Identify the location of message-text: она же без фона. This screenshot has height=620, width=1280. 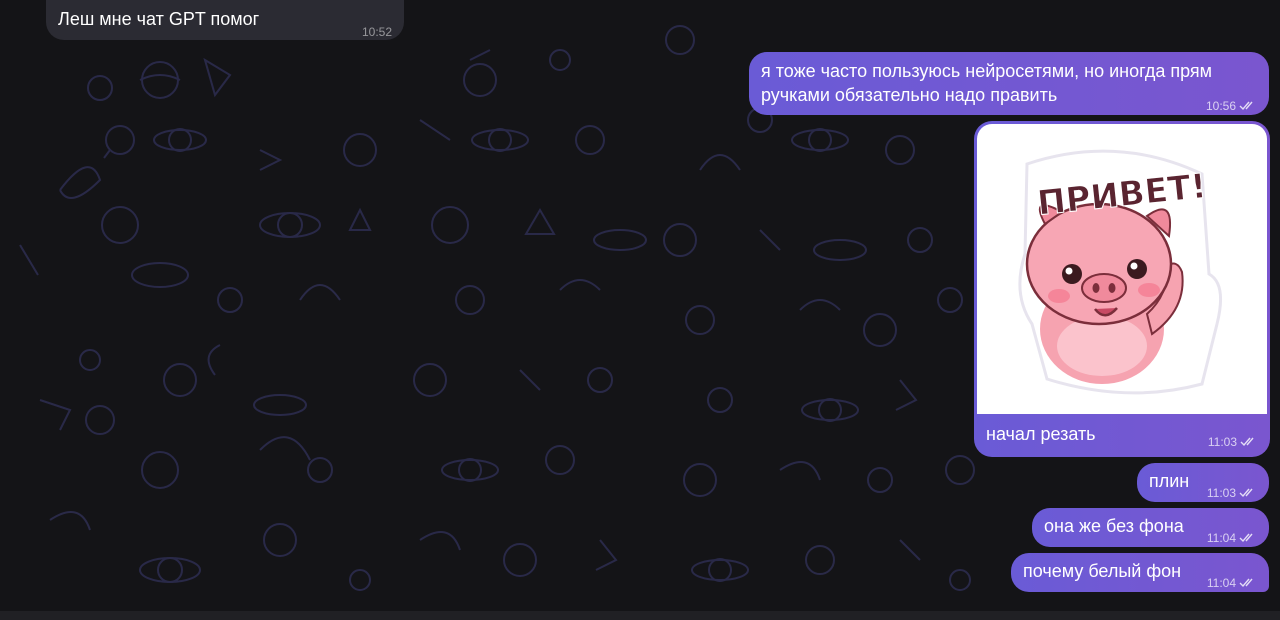
(1114, 526).